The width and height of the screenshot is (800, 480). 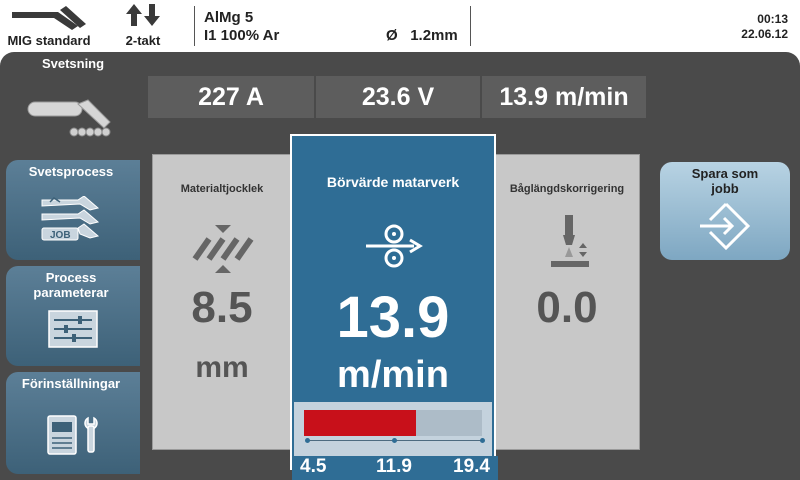 I want to click on save-label-line2: jobb, so click(x=725, y=188).